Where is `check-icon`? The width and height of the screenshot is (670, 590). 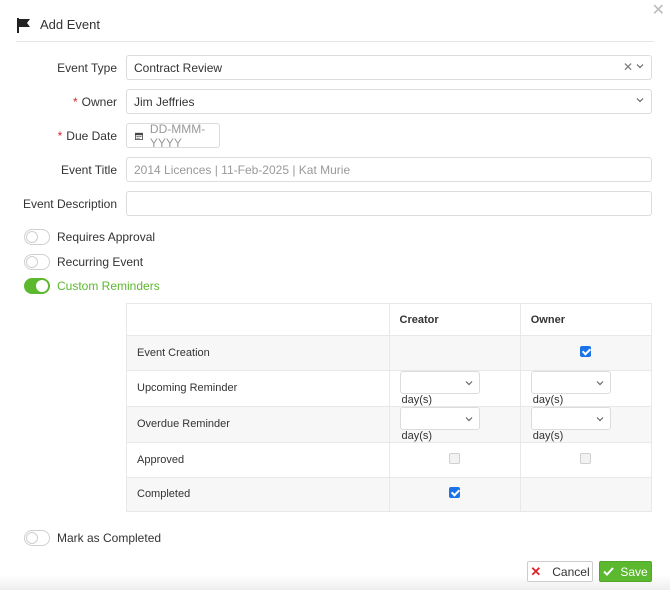 check-icon is located at coordinates (609, 571).